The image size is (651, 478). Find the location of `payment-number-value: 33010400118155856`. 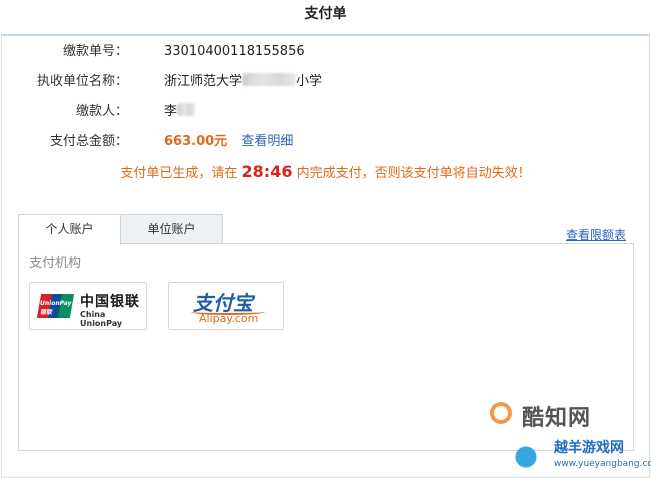

payment-number-value: 33010400118155856 is located at coordinates (234, 51).